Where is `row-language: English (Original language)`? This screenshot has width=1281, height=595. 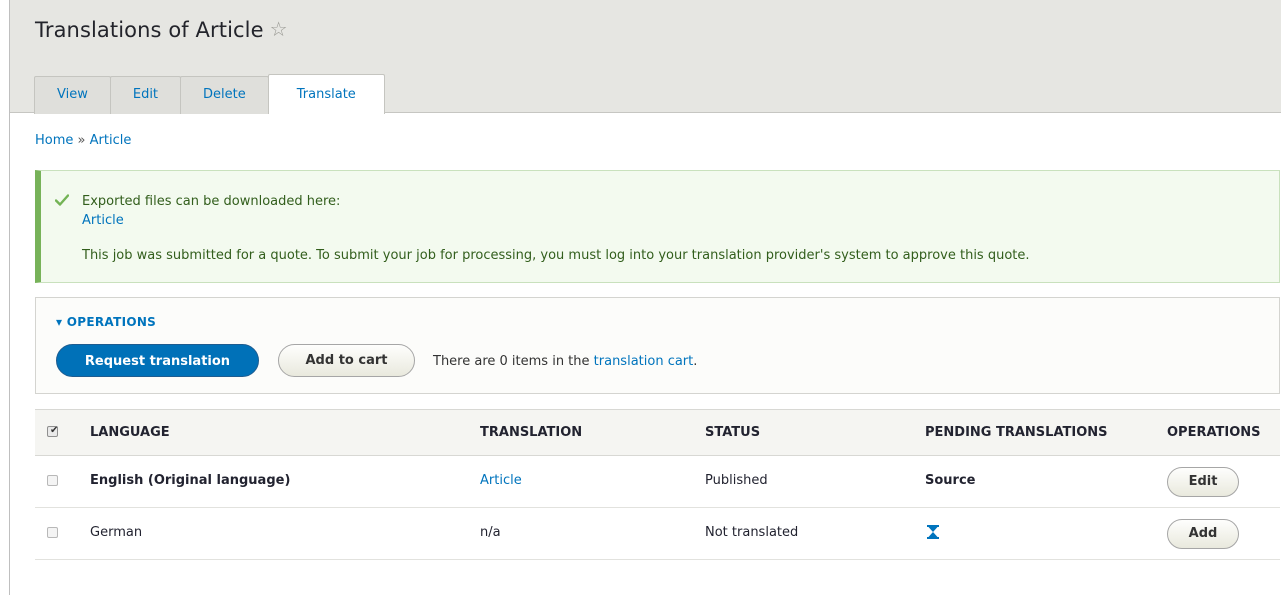 row-language: English (Original language) is located at coordinates (190, 480).